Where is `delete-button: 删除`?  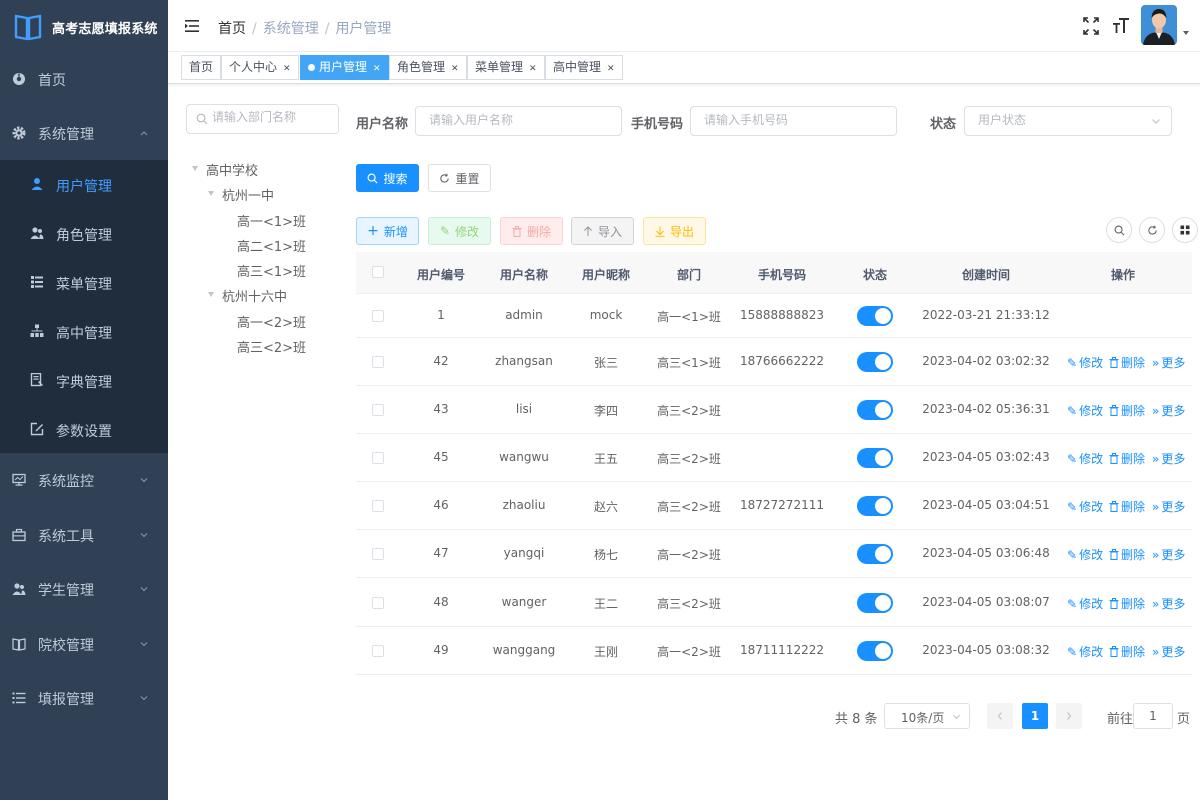
delete-button: 删除 is located at coordinates (531, 231).